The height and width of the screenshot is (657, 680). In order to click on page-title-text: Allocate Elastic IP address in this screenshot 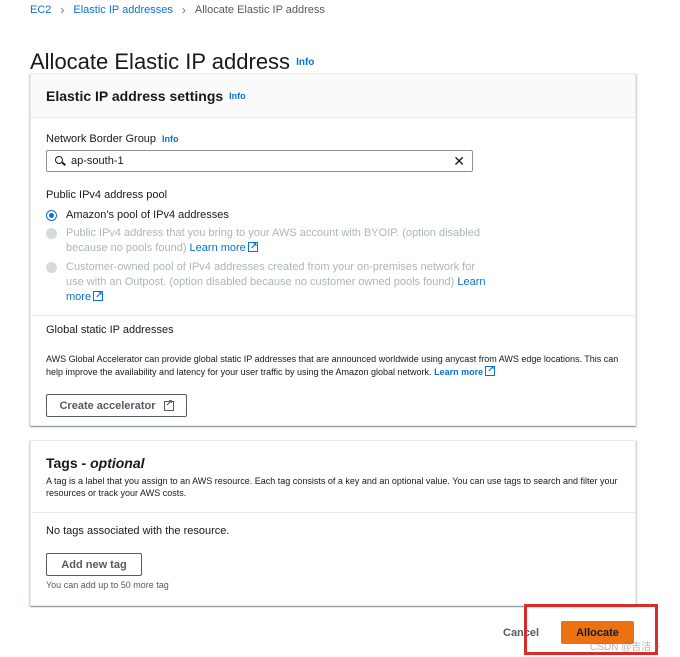, I will do `click(160, 61)`.